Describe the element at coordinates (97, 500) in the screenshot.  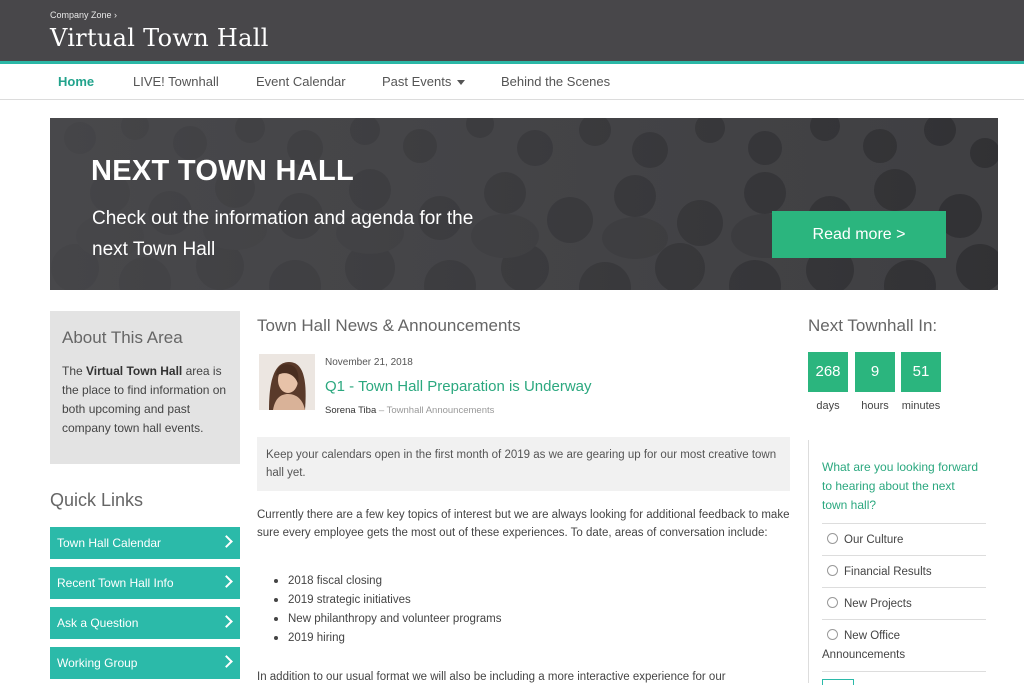
I see `quick-links-title: Quick Links` at that location.